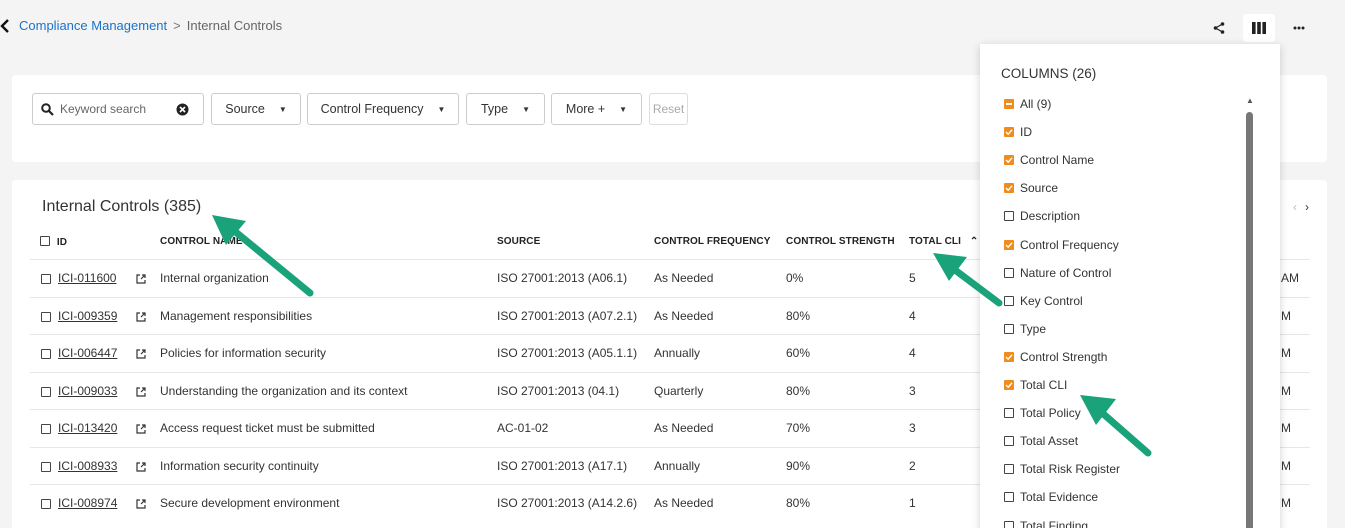  I want to click on caret-down-icon: ▼, so click(526, 109).